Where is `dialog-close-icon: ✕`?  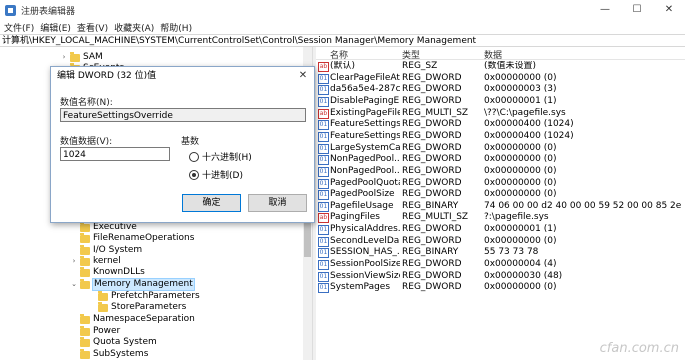
dialog-close-icon: ✕ is located at coordinates (303, 76).